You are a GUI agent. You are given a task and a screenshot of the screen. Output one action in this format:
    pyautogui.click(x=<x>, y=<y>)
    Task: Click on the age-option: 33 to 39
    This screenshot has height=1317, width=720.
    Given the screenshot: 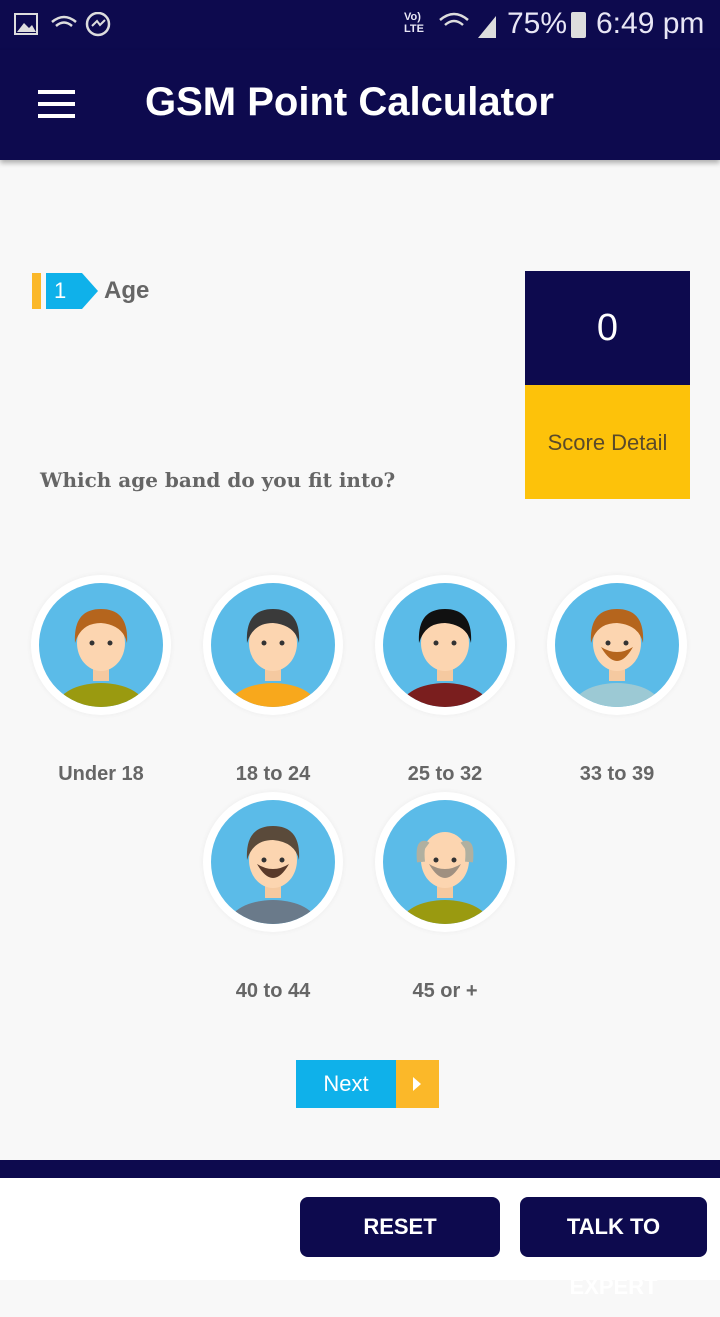 What is the action you would take?
    pyautogui.click(x=617, y=680)
    